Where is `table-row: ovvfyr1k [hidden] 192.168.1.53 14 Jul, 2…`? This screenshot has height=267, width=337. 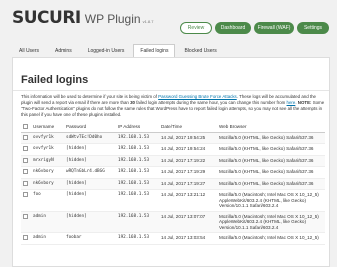 table-row: ovvfyr1k [hidden] 192.168.1.53 14 Jul, 2… is located at coordinates (173, 149).